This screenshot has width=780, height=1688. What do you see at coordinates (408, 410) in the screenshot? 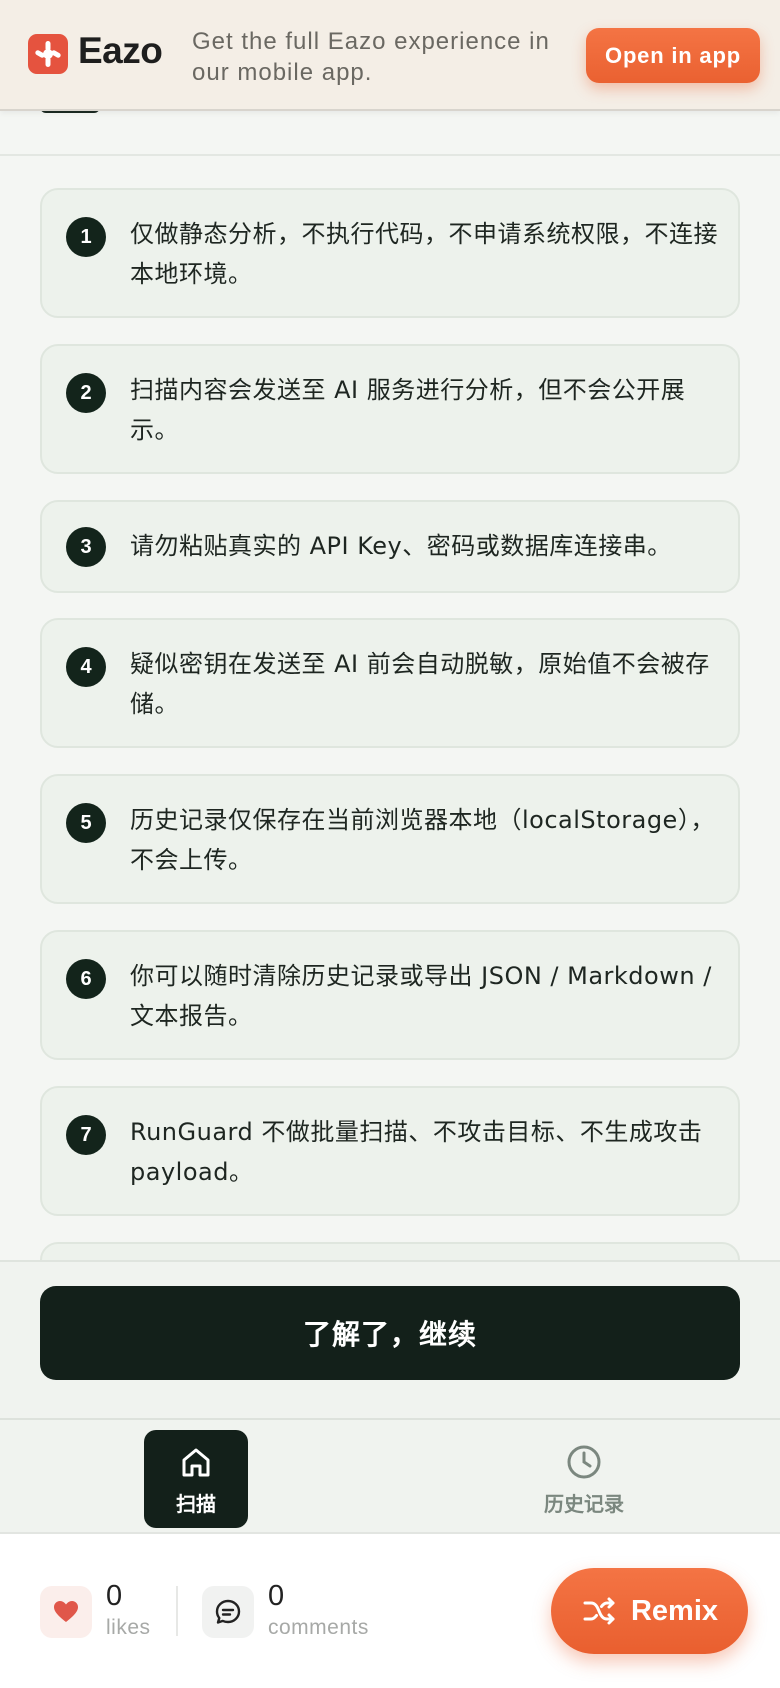
I see `item-text: 扫描内容会发送至 AI 服务进行分析，但不会公开展示。` at bounding box center [408, 410].